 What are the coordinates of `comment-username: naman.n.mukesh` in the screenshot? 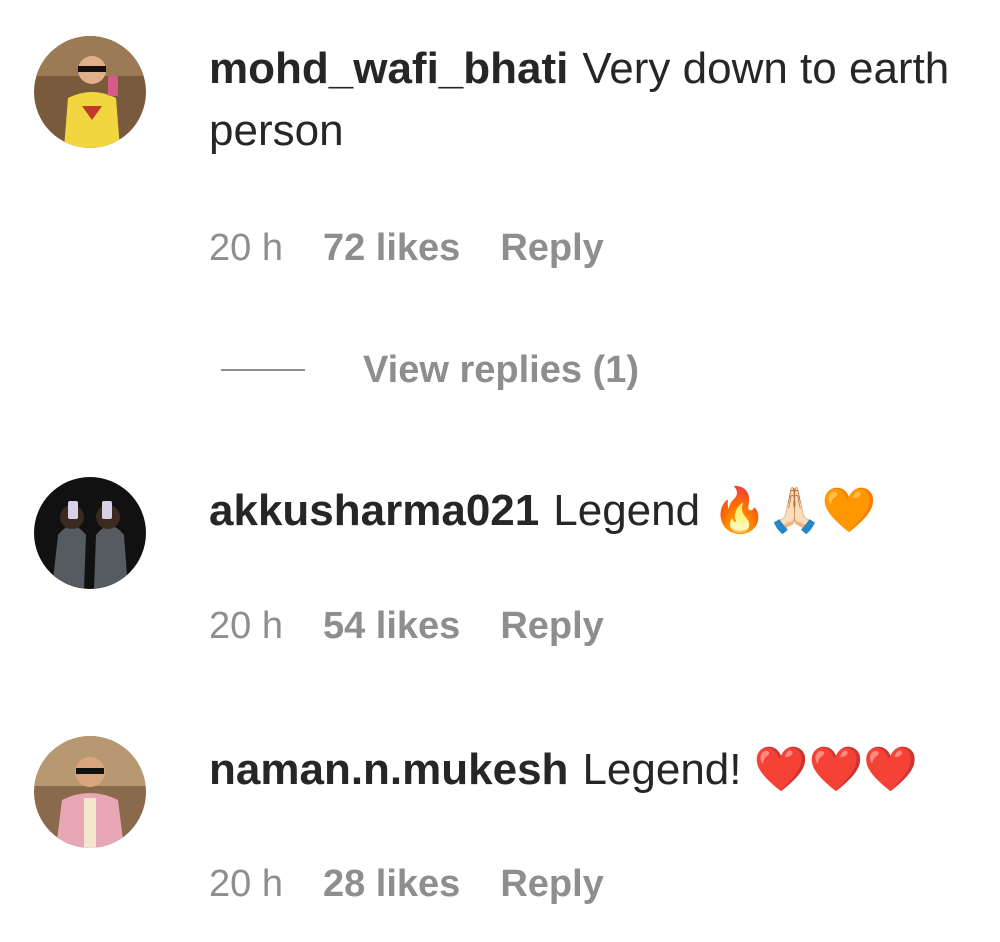 It's located at (388, 769).